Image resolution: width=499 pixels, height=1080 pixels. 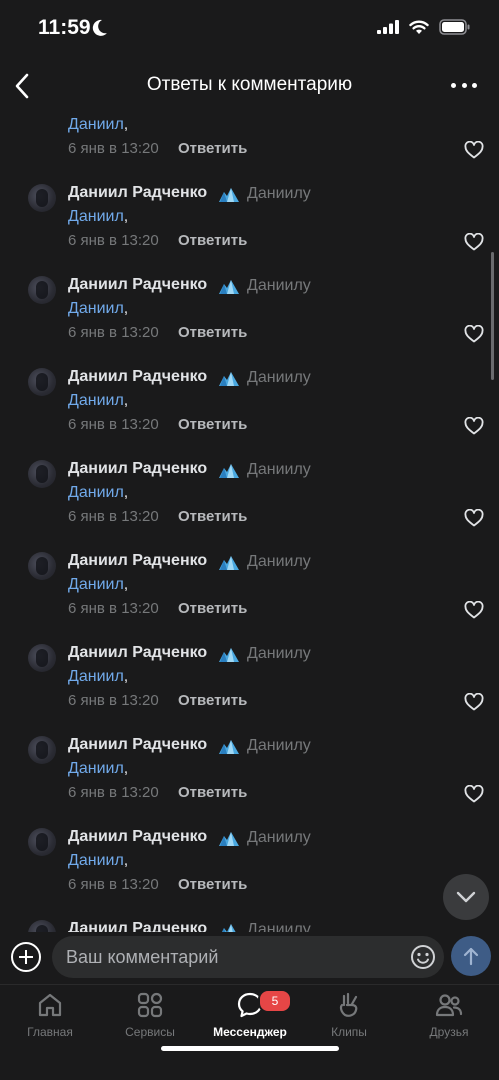 I want to click on tab-services: Сервисы, so click(x=150, y=1016).